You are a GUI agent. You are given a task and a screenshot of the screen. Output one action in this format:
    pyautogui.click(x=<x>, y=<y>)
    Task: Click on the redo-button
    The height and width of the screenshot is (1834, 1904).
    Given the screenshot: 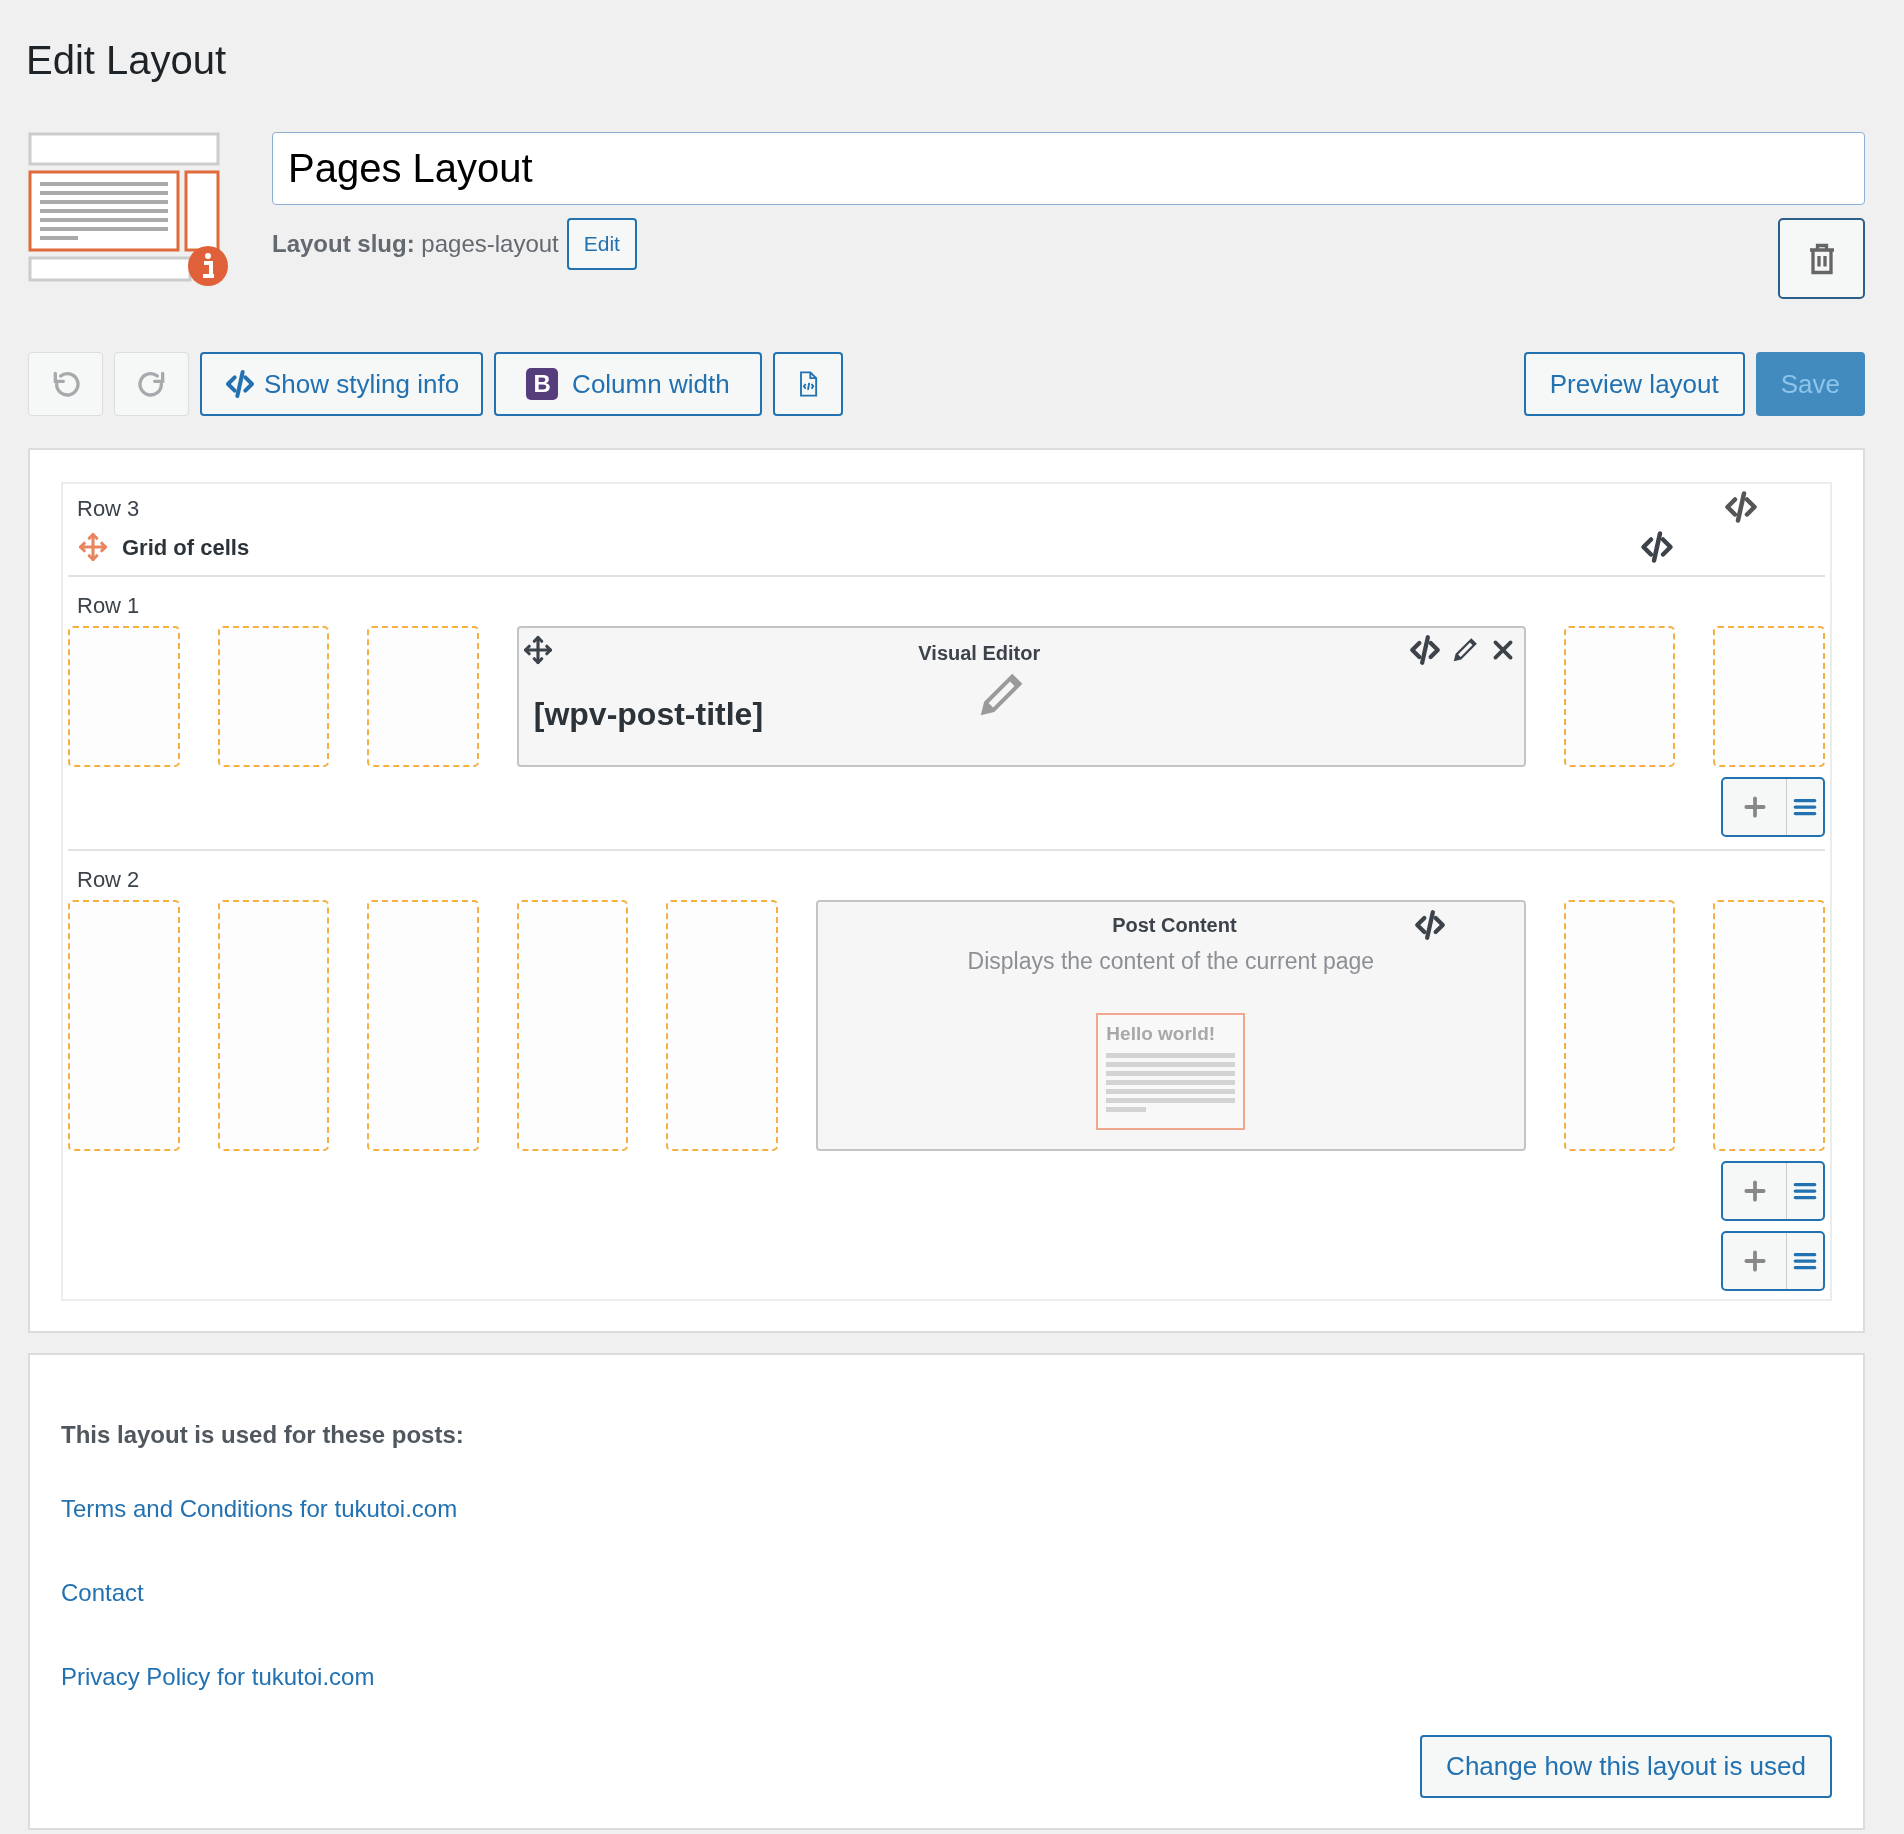 What is the action you would take?
    pyautogui.click(x=151, y=384)
    